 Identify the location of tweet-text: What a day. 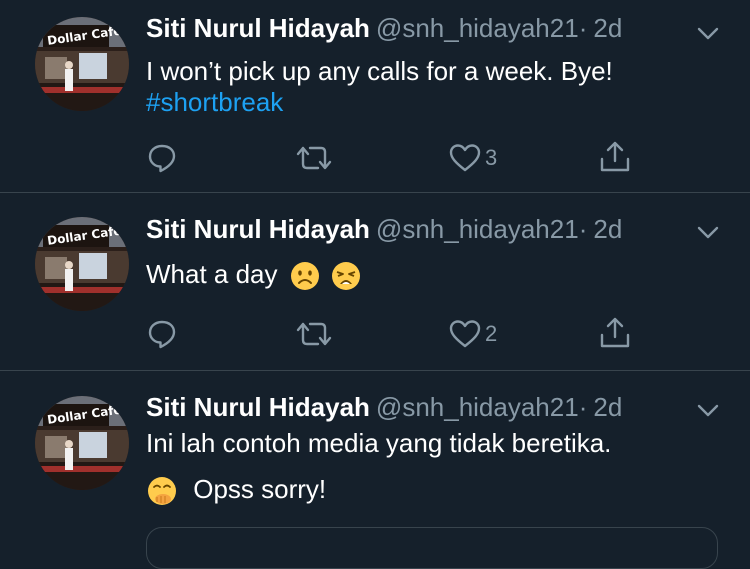
(254, 275).